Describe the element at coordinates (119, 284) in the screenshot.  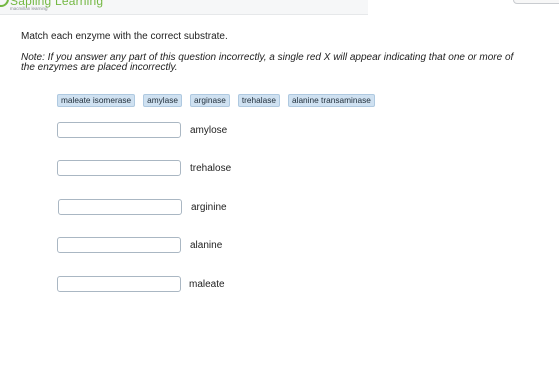
I see `drop-target-maleate` at that location.